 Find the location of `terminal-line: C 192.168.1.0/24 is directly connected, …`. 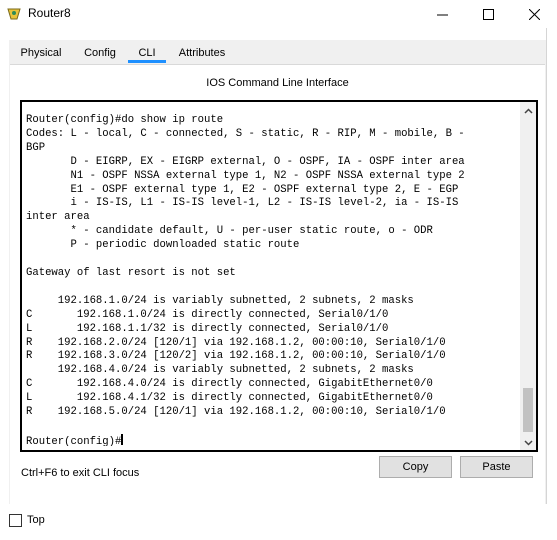

terminal-line: C 192.168.1.0/24 is directly connected, … is located at coordinates (207, 314).